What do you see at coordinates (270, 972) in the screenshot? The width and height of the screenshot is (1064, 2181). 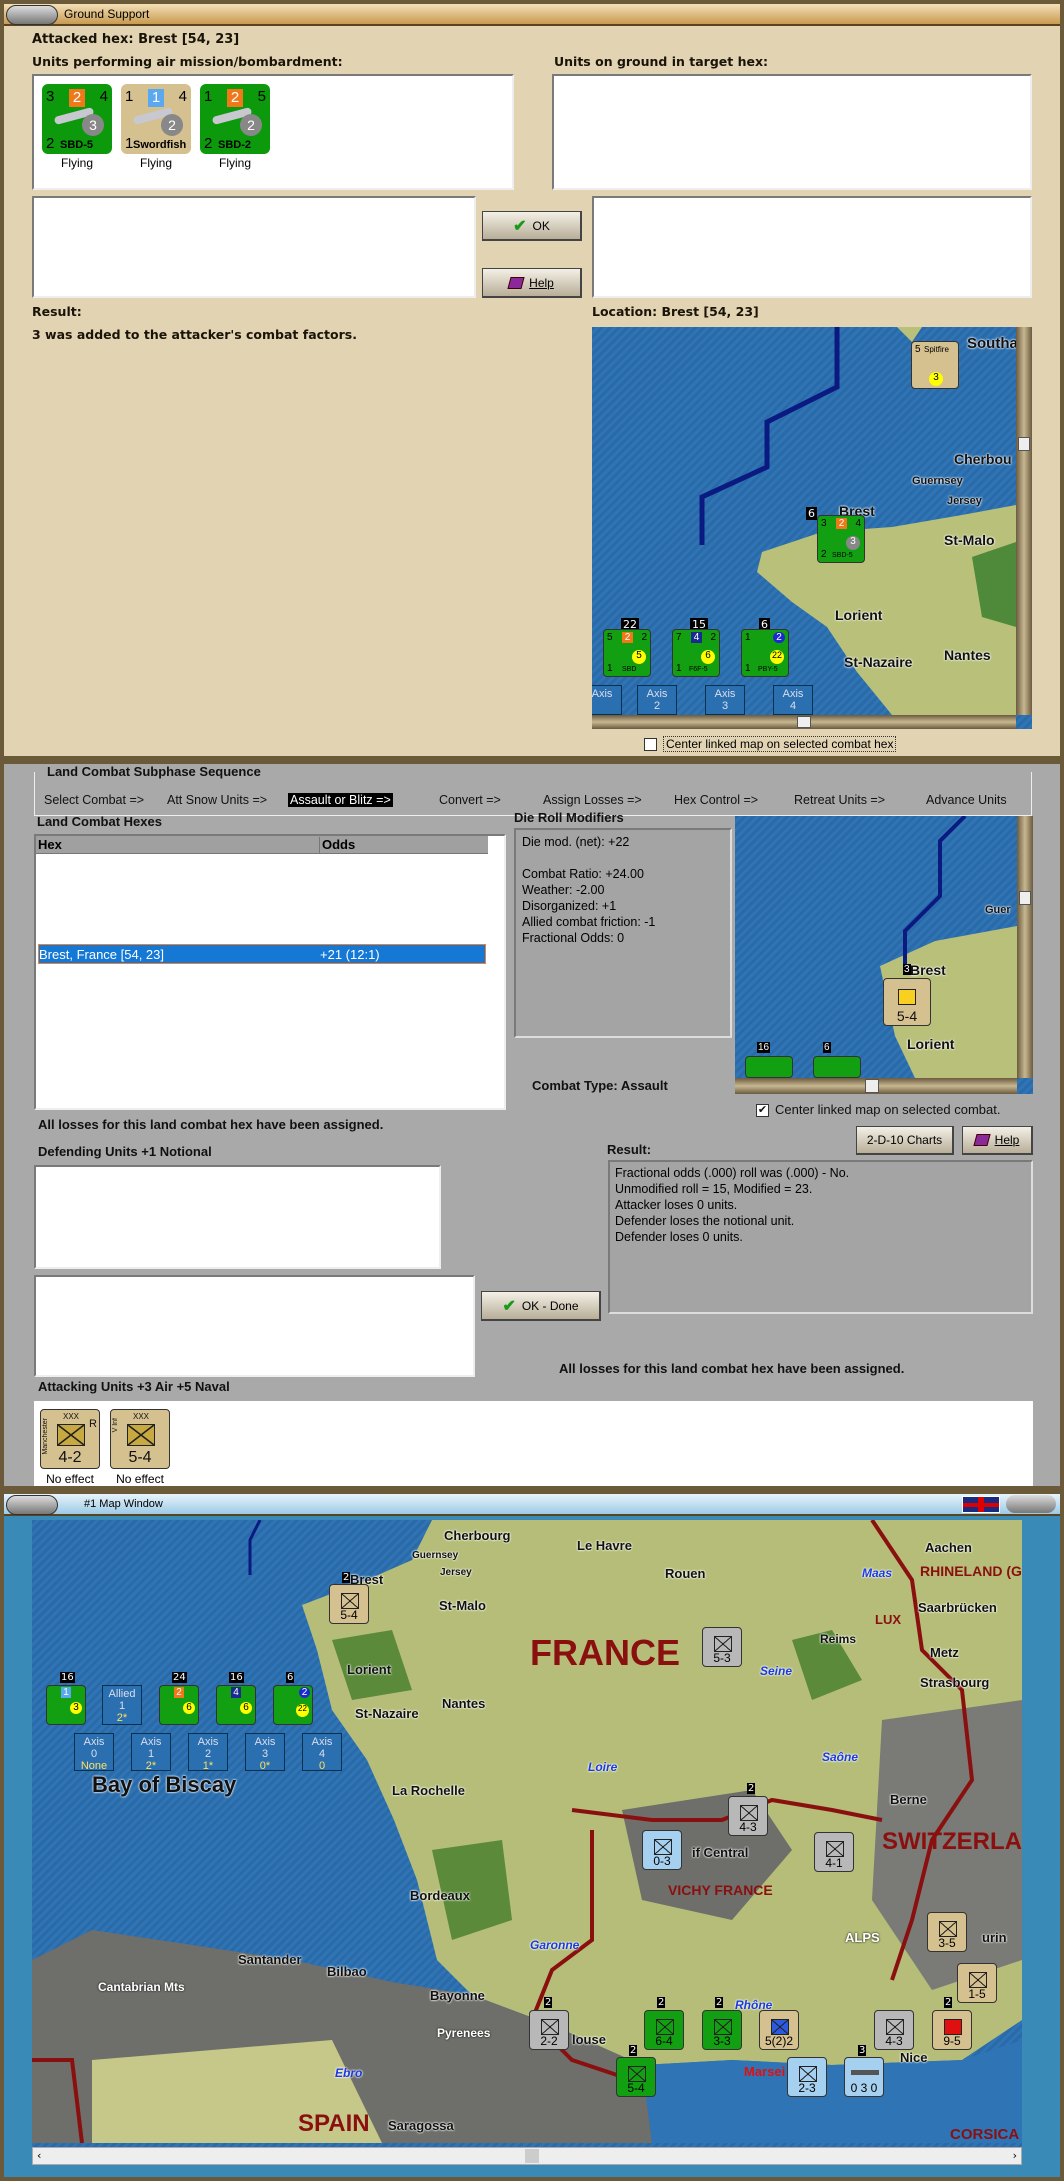 I see `combat-hexes-table: Hex Odds Brest, France [54, 23] +21 (12:1)` at bounding box center [270, 972].